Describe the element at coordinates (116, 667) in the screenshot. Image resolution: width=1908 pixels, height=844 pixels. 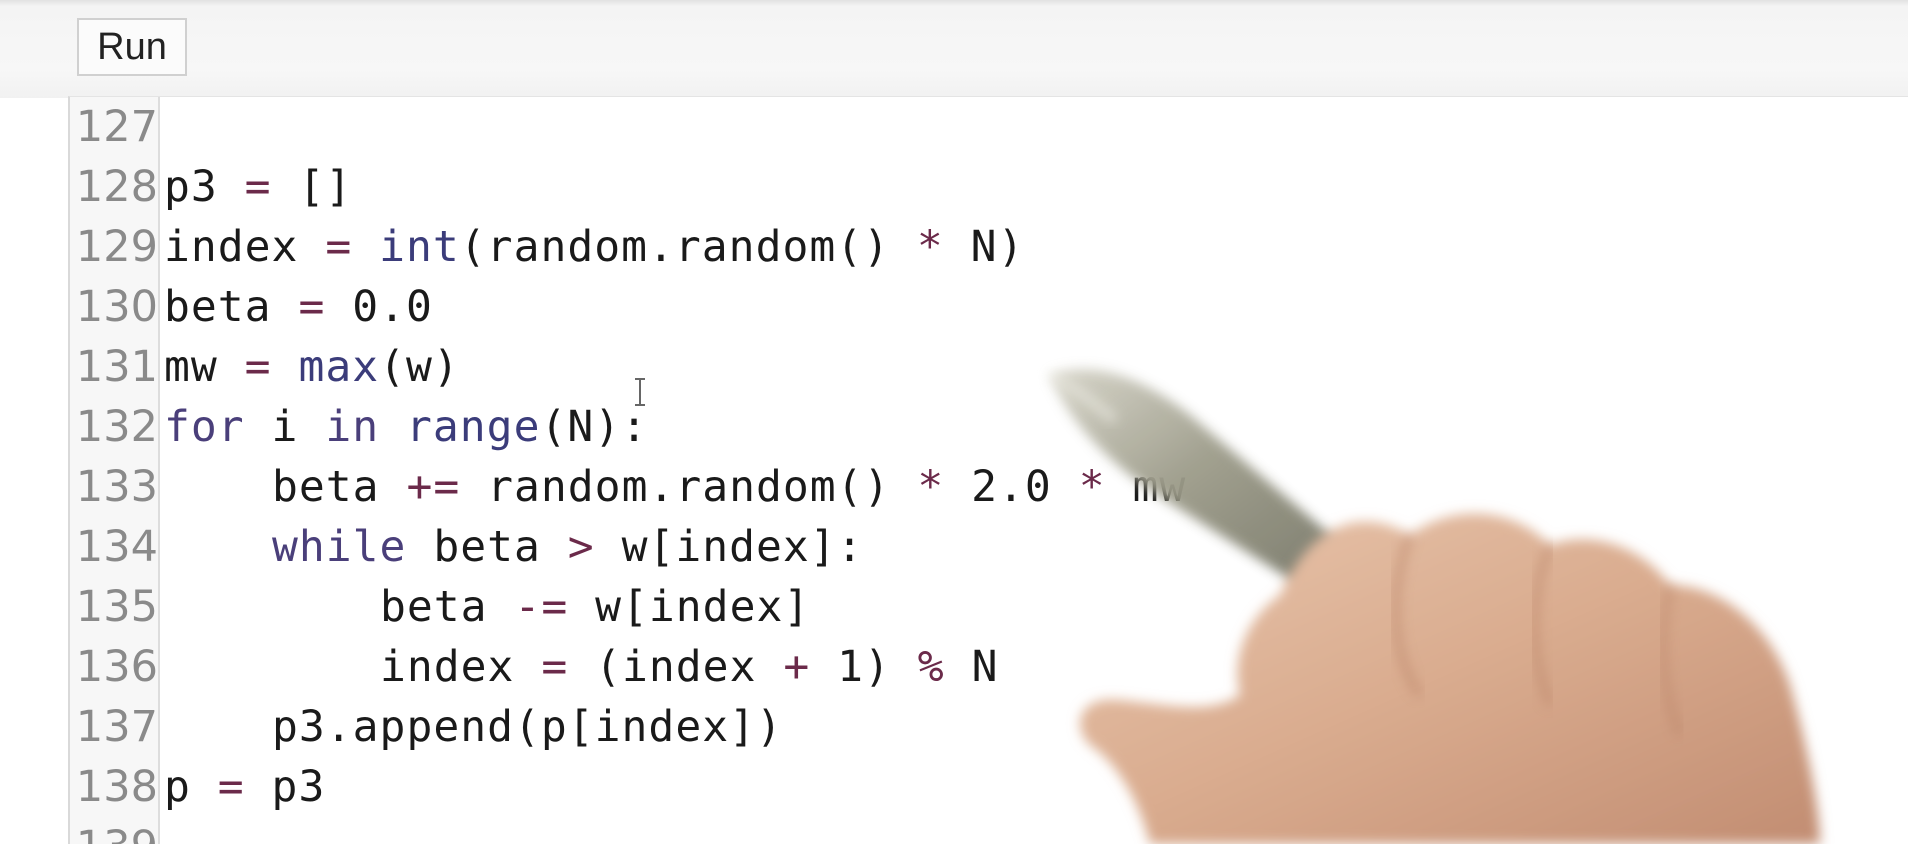
I see `line-number: 136` at that location.